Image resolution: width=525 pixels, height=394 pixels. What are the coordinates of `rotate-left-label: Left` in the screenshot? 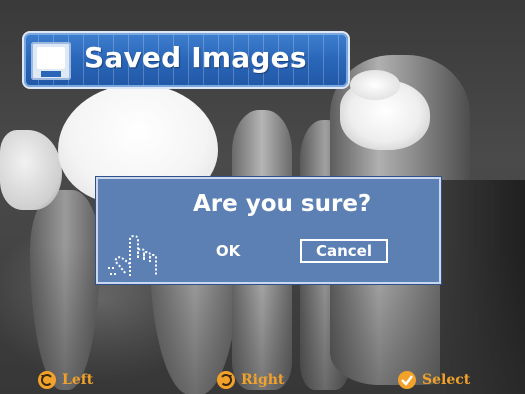 It's located at (78, 380).